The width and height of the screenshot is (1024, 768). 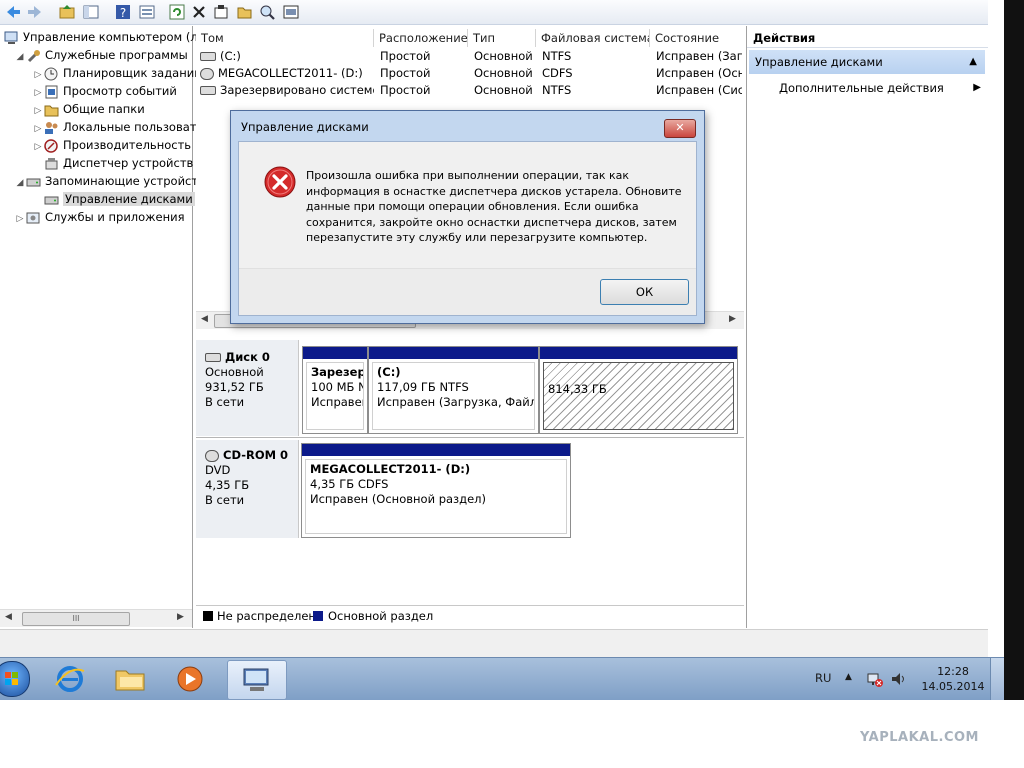 What do you see at coordinates (52, 110) in the screenshot?
I see `shared-folder-icon` at bounding box center [52, 110].